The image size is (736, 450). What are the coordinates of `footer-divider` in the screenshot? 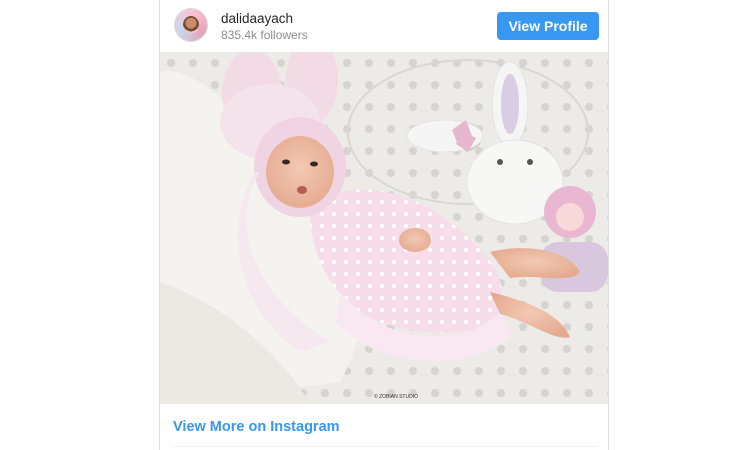 It's located at (385, 446).